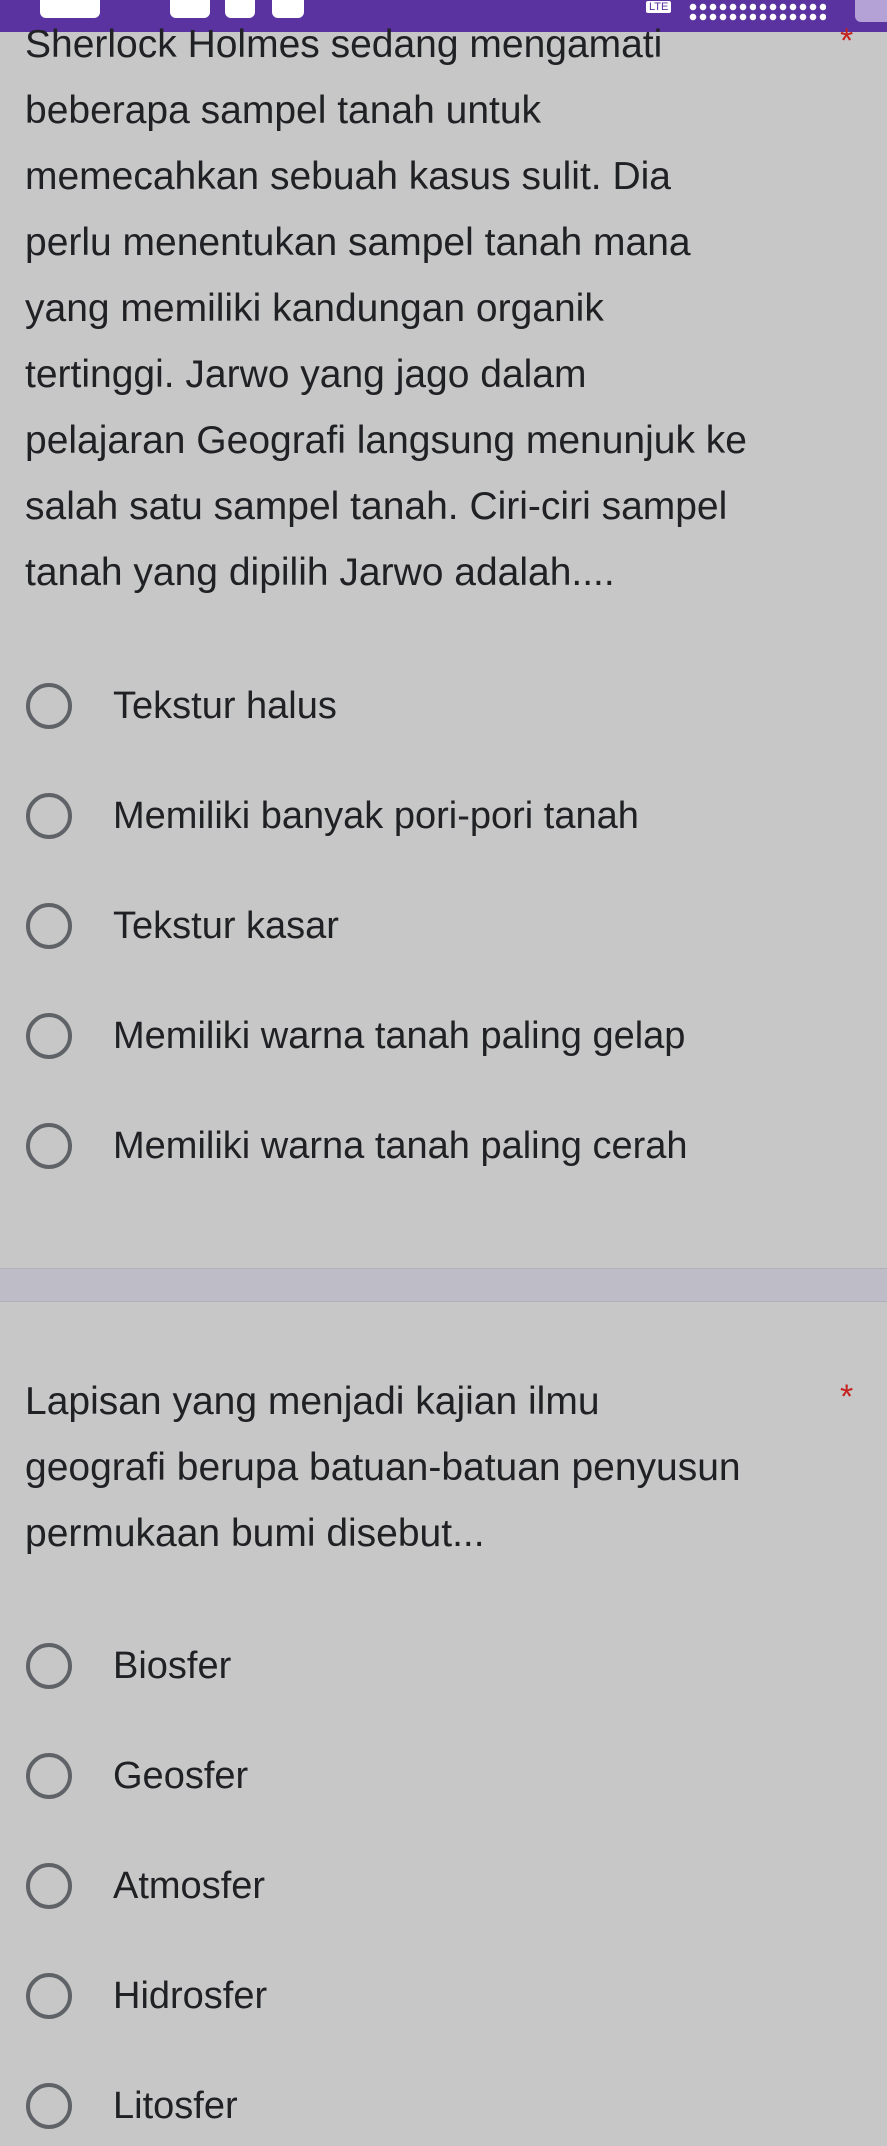 The width and height of the screenshot is (887, 2146). Describe the element at coordinates (383, 1467) in the screenshot. I see `question-line: geografi berupa batuan-batuan penyusun` at that location.